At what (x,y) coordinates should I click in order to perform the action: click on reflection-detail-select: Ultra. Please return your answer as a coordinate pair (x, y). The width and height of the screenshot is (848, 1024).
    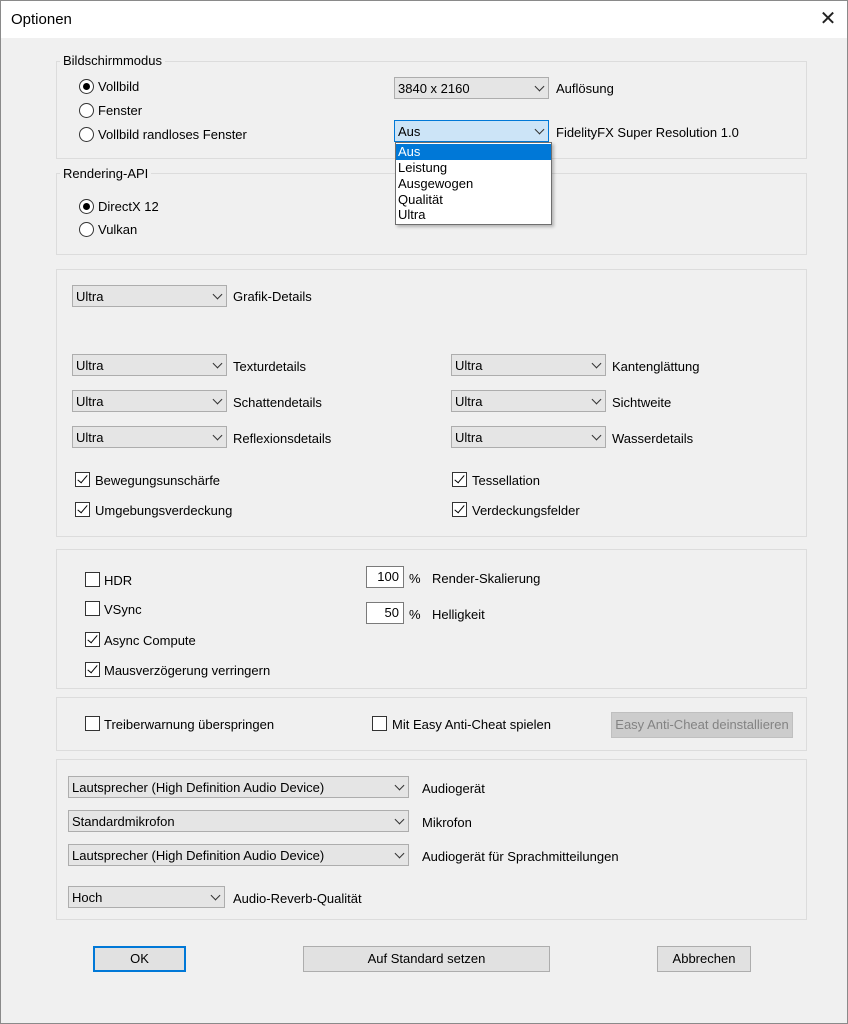
    Looking at the image, I should click on (149, 437).